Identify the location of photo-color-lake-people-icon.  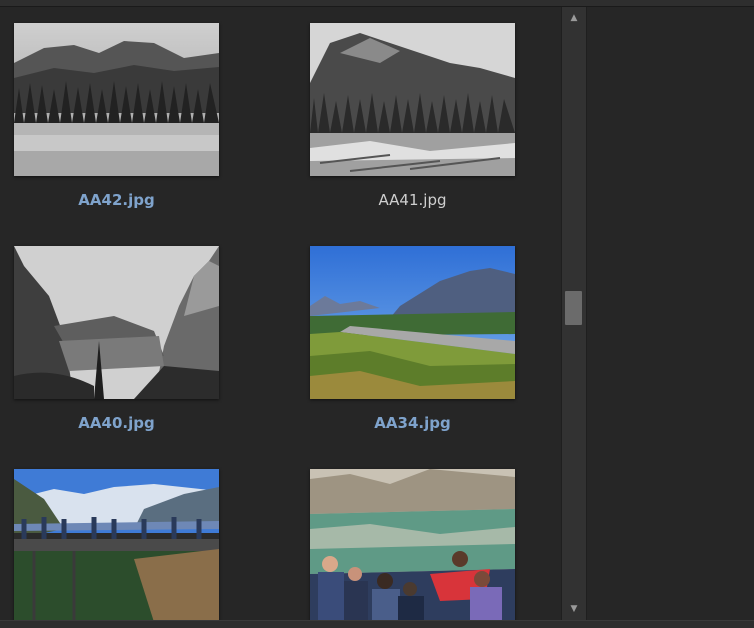
(412, 544).